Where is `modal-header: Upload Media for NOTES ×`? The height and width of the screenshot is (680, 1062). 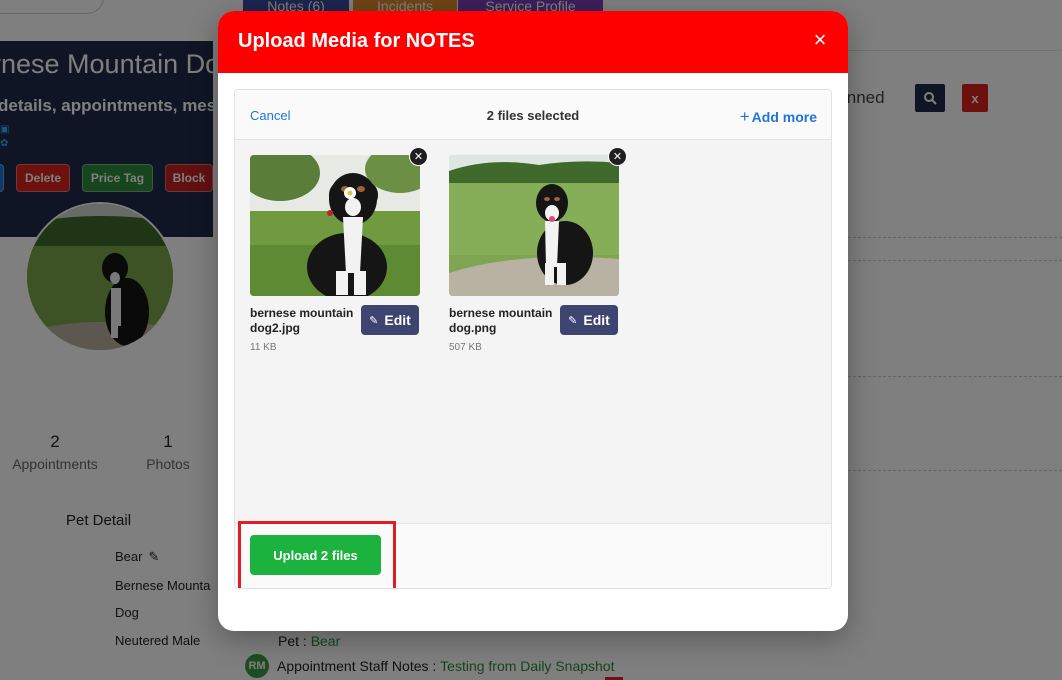
modal-header: Upload Media for NOTES × is located at coordinates (533, 42).